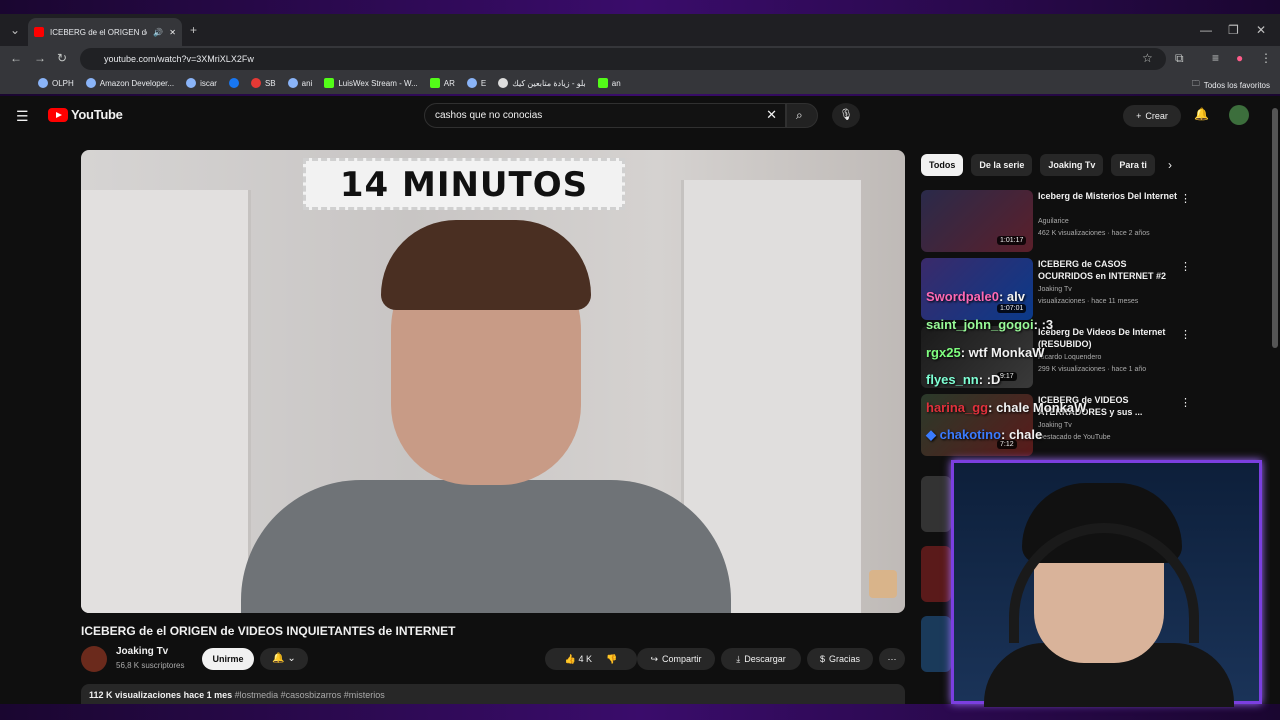 Image resolution: width=1280 pixels, height=720 pixels. What do you see at coordinates (1170, 165) in the screenshot?
I see `chips-next-icon: ›` at bounding box center [1170, 165].